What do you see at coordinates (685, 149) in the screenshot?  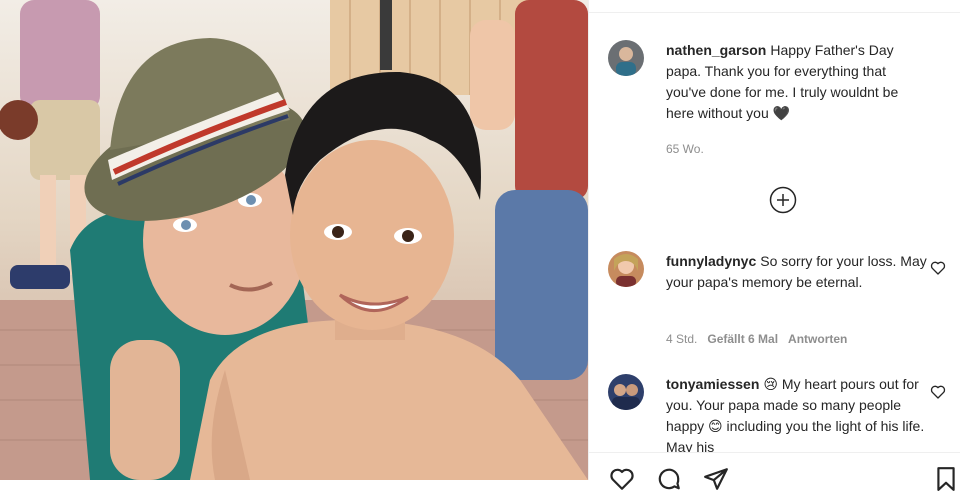 I see `post-time: 65 Wo.` at bounding box center [685, 149].